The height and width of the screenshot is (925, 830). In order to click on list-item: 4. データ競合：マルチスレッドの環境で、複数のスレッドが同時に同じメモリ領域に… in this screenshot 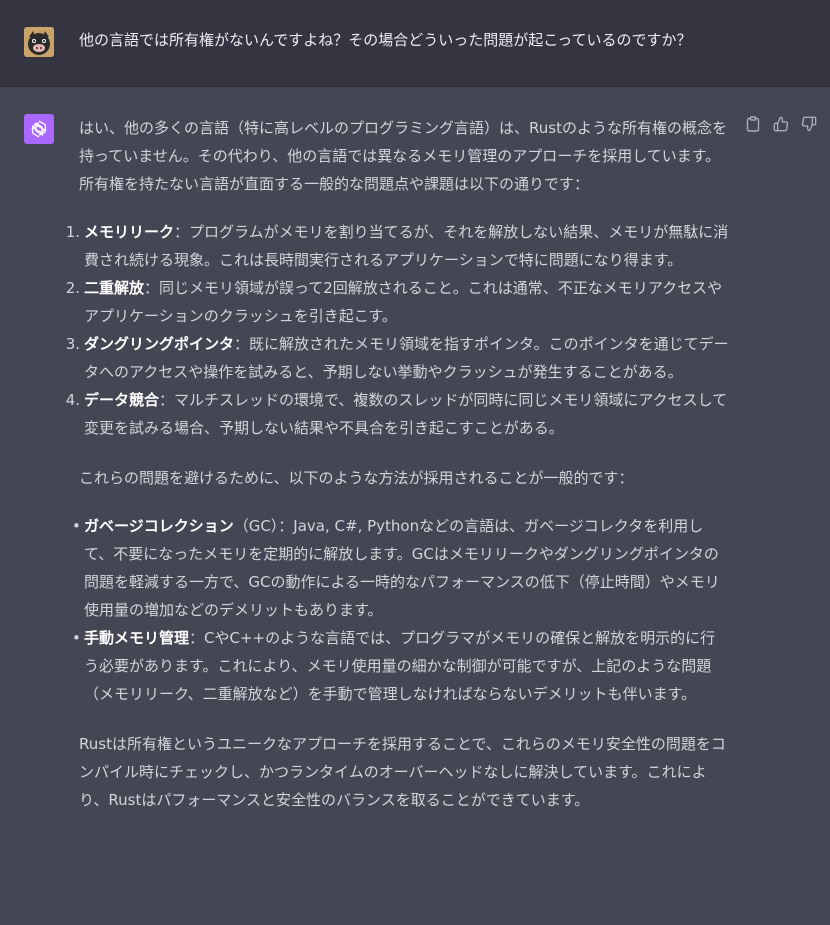, I will do `click(396, 414)`.